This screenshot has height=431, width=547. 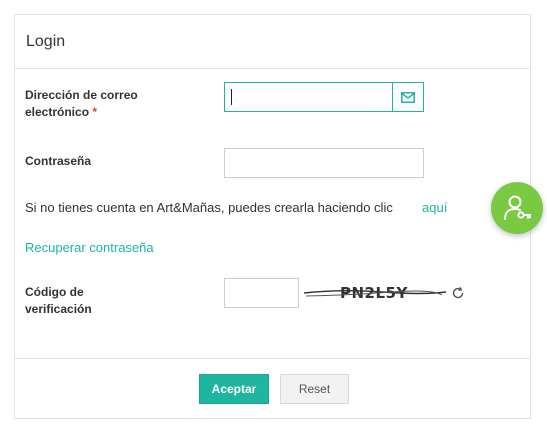 I want to click on page-title: Login, so click(x=46, y=41).